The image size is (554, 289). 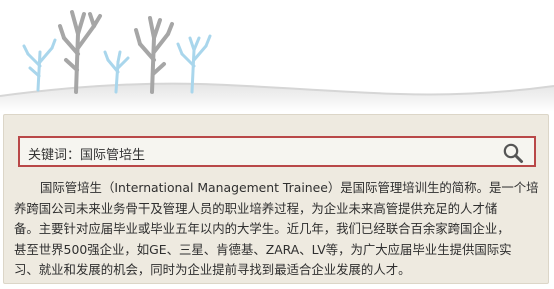 I want to click on search-box: 关键词：国际管培生, so click(x=277, y=151).